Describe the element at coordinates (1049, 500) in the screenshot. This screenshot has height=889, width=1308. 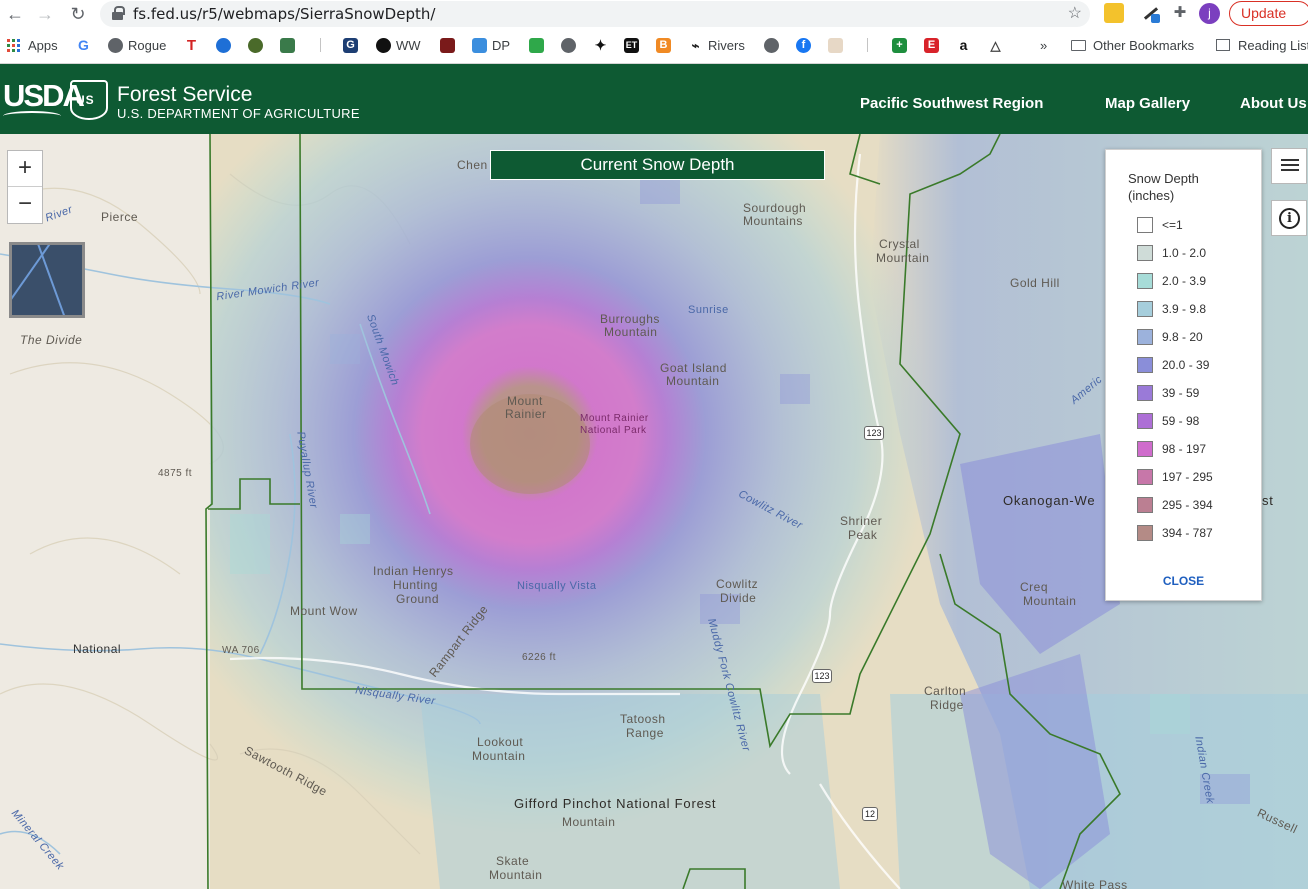
I see `label-okanogan: Okanogan-We` at that location.